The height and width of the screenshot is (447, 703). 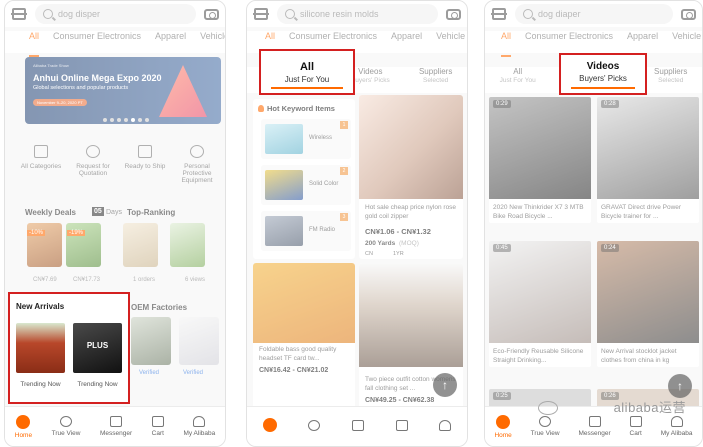 I want to click on video-duration: 0:25, so click(x=502, y=396).